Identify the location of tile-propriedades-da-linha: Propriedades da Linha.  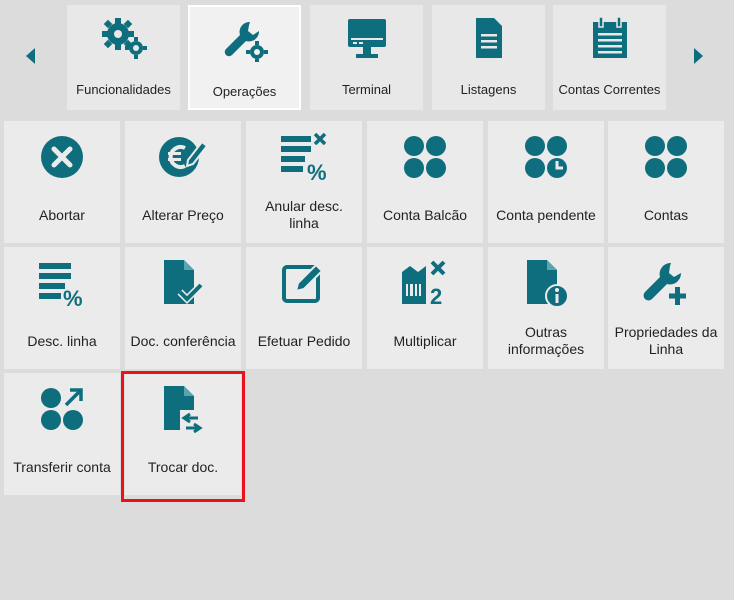
(666, 308).